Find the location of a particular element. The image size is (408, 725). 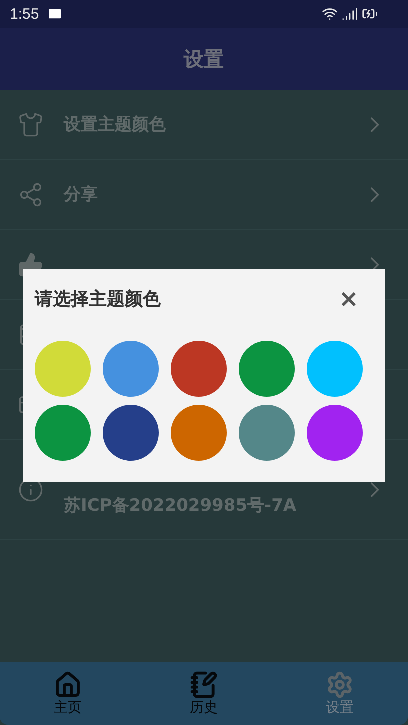

row-label: 分享 is located at coordinates (81, 195).